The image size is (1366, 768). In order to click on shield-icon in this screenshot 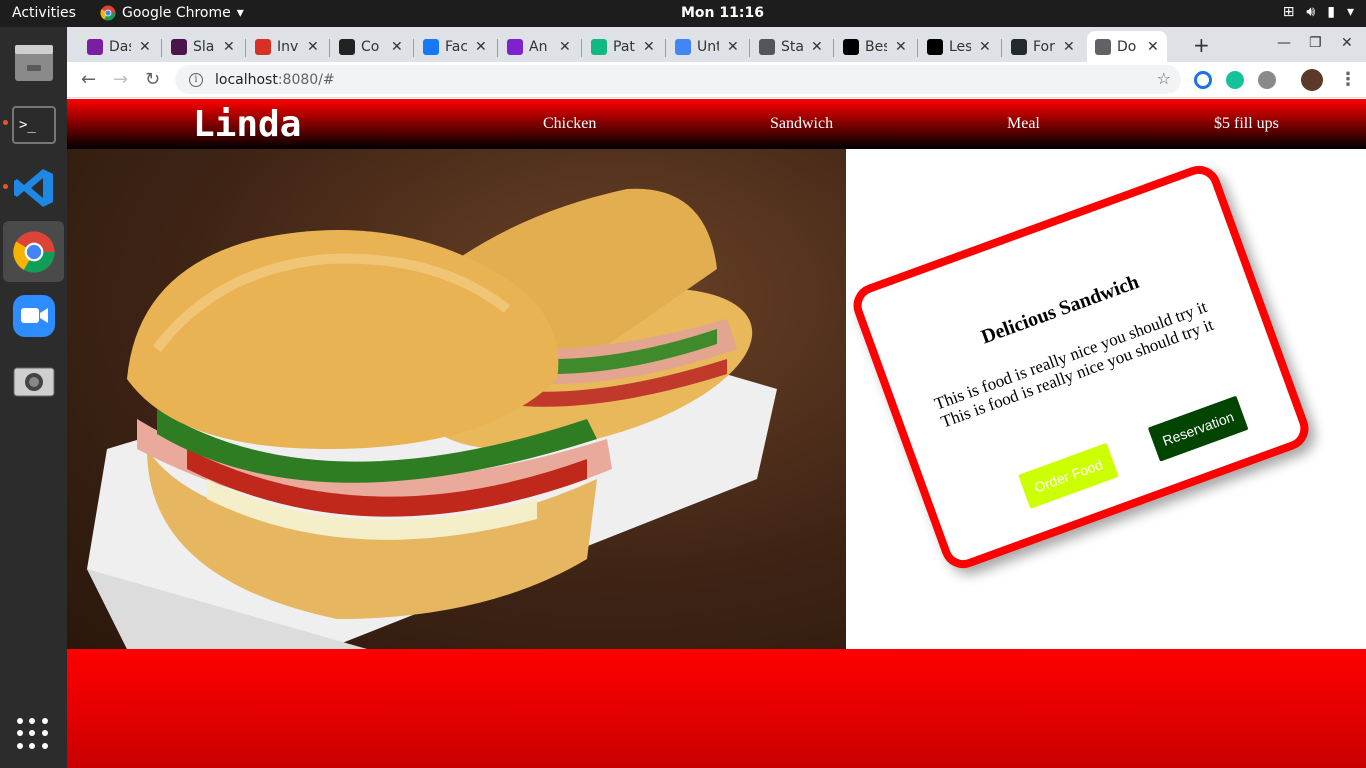, I will do `click(599, 46)`.